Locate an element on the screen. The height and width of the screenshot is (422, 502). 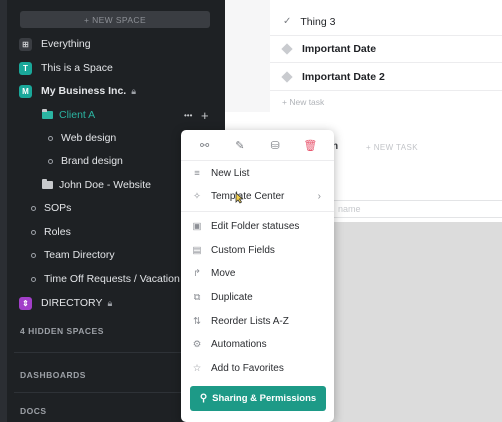
sidebar-item-sops: SOPs is located at coordinates (51, 208).